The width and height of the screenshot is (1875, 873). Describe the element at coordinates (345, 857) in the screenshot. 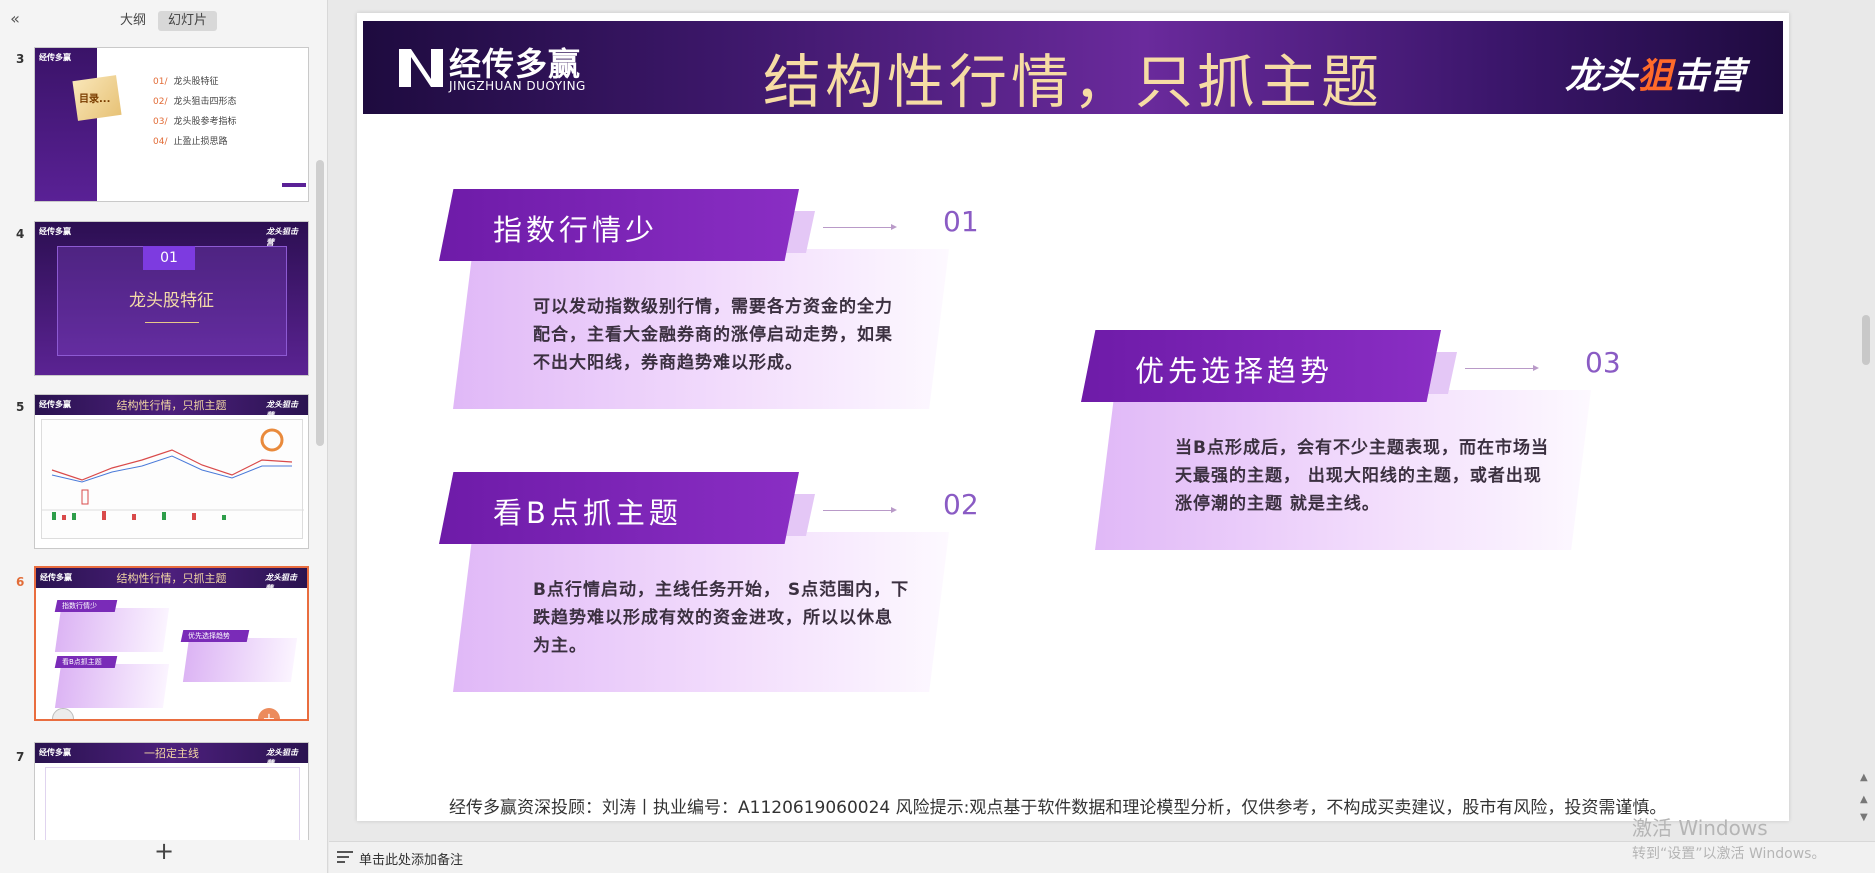

I see `notes-icon` at that location.